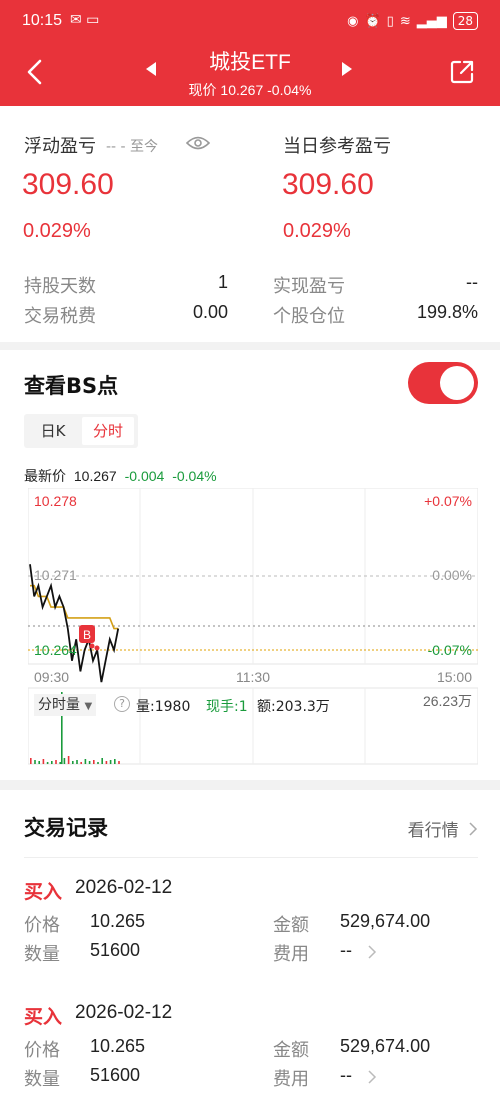 The height and width of the screenshot is (1111, 500). What do you see at coordinates (390, 21) in the screenshot?
I see `vibrate-icon: ▯` at bounding box center [390, 21].